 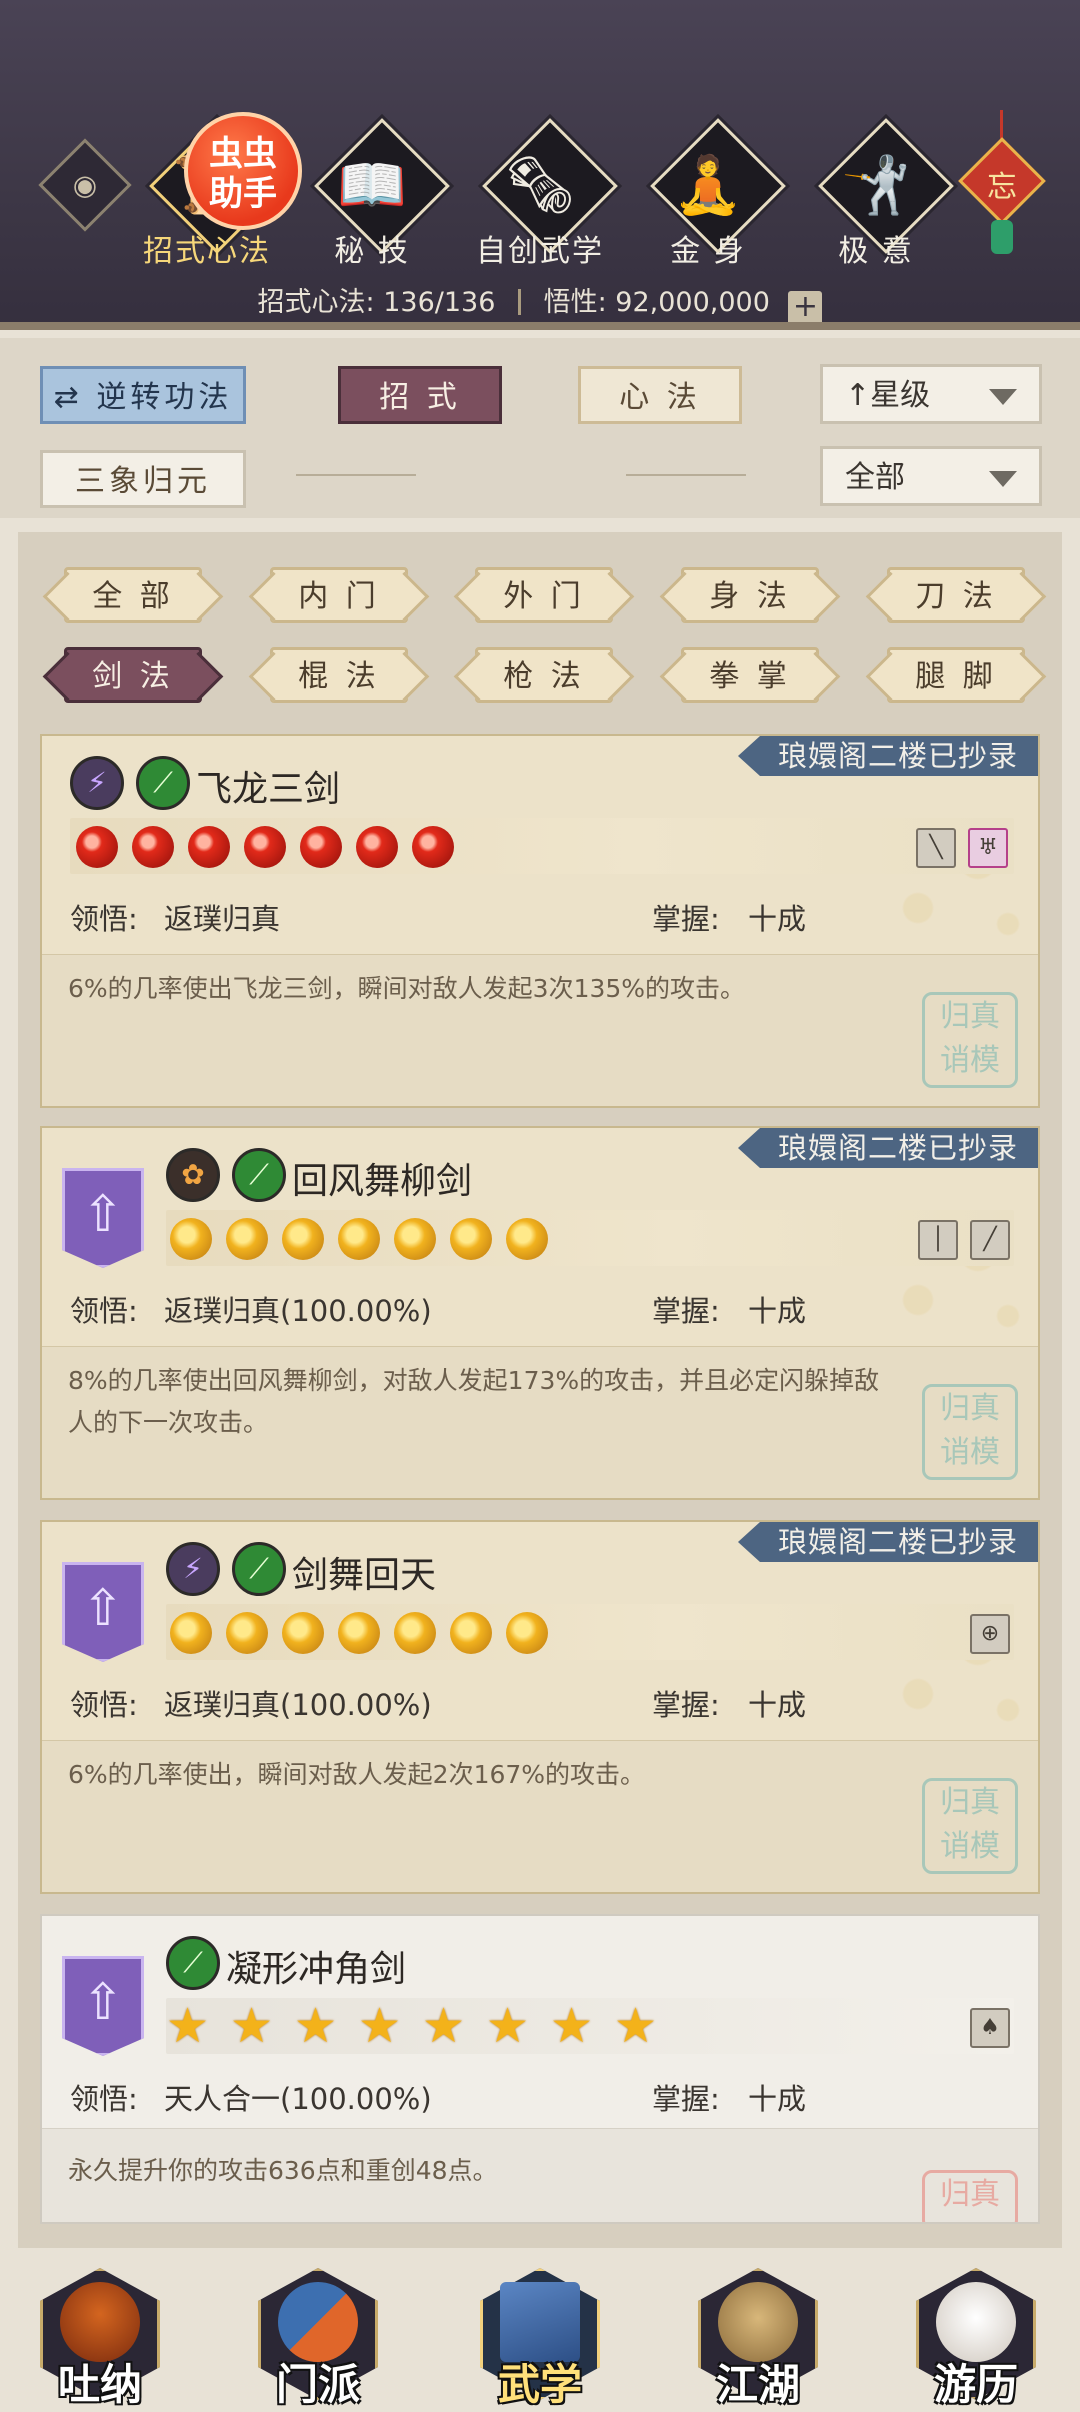 What do you see at coordinates (339, 595) in the screenshot?
I see `type-tag: 内 门` at bounding box center [339, 595].